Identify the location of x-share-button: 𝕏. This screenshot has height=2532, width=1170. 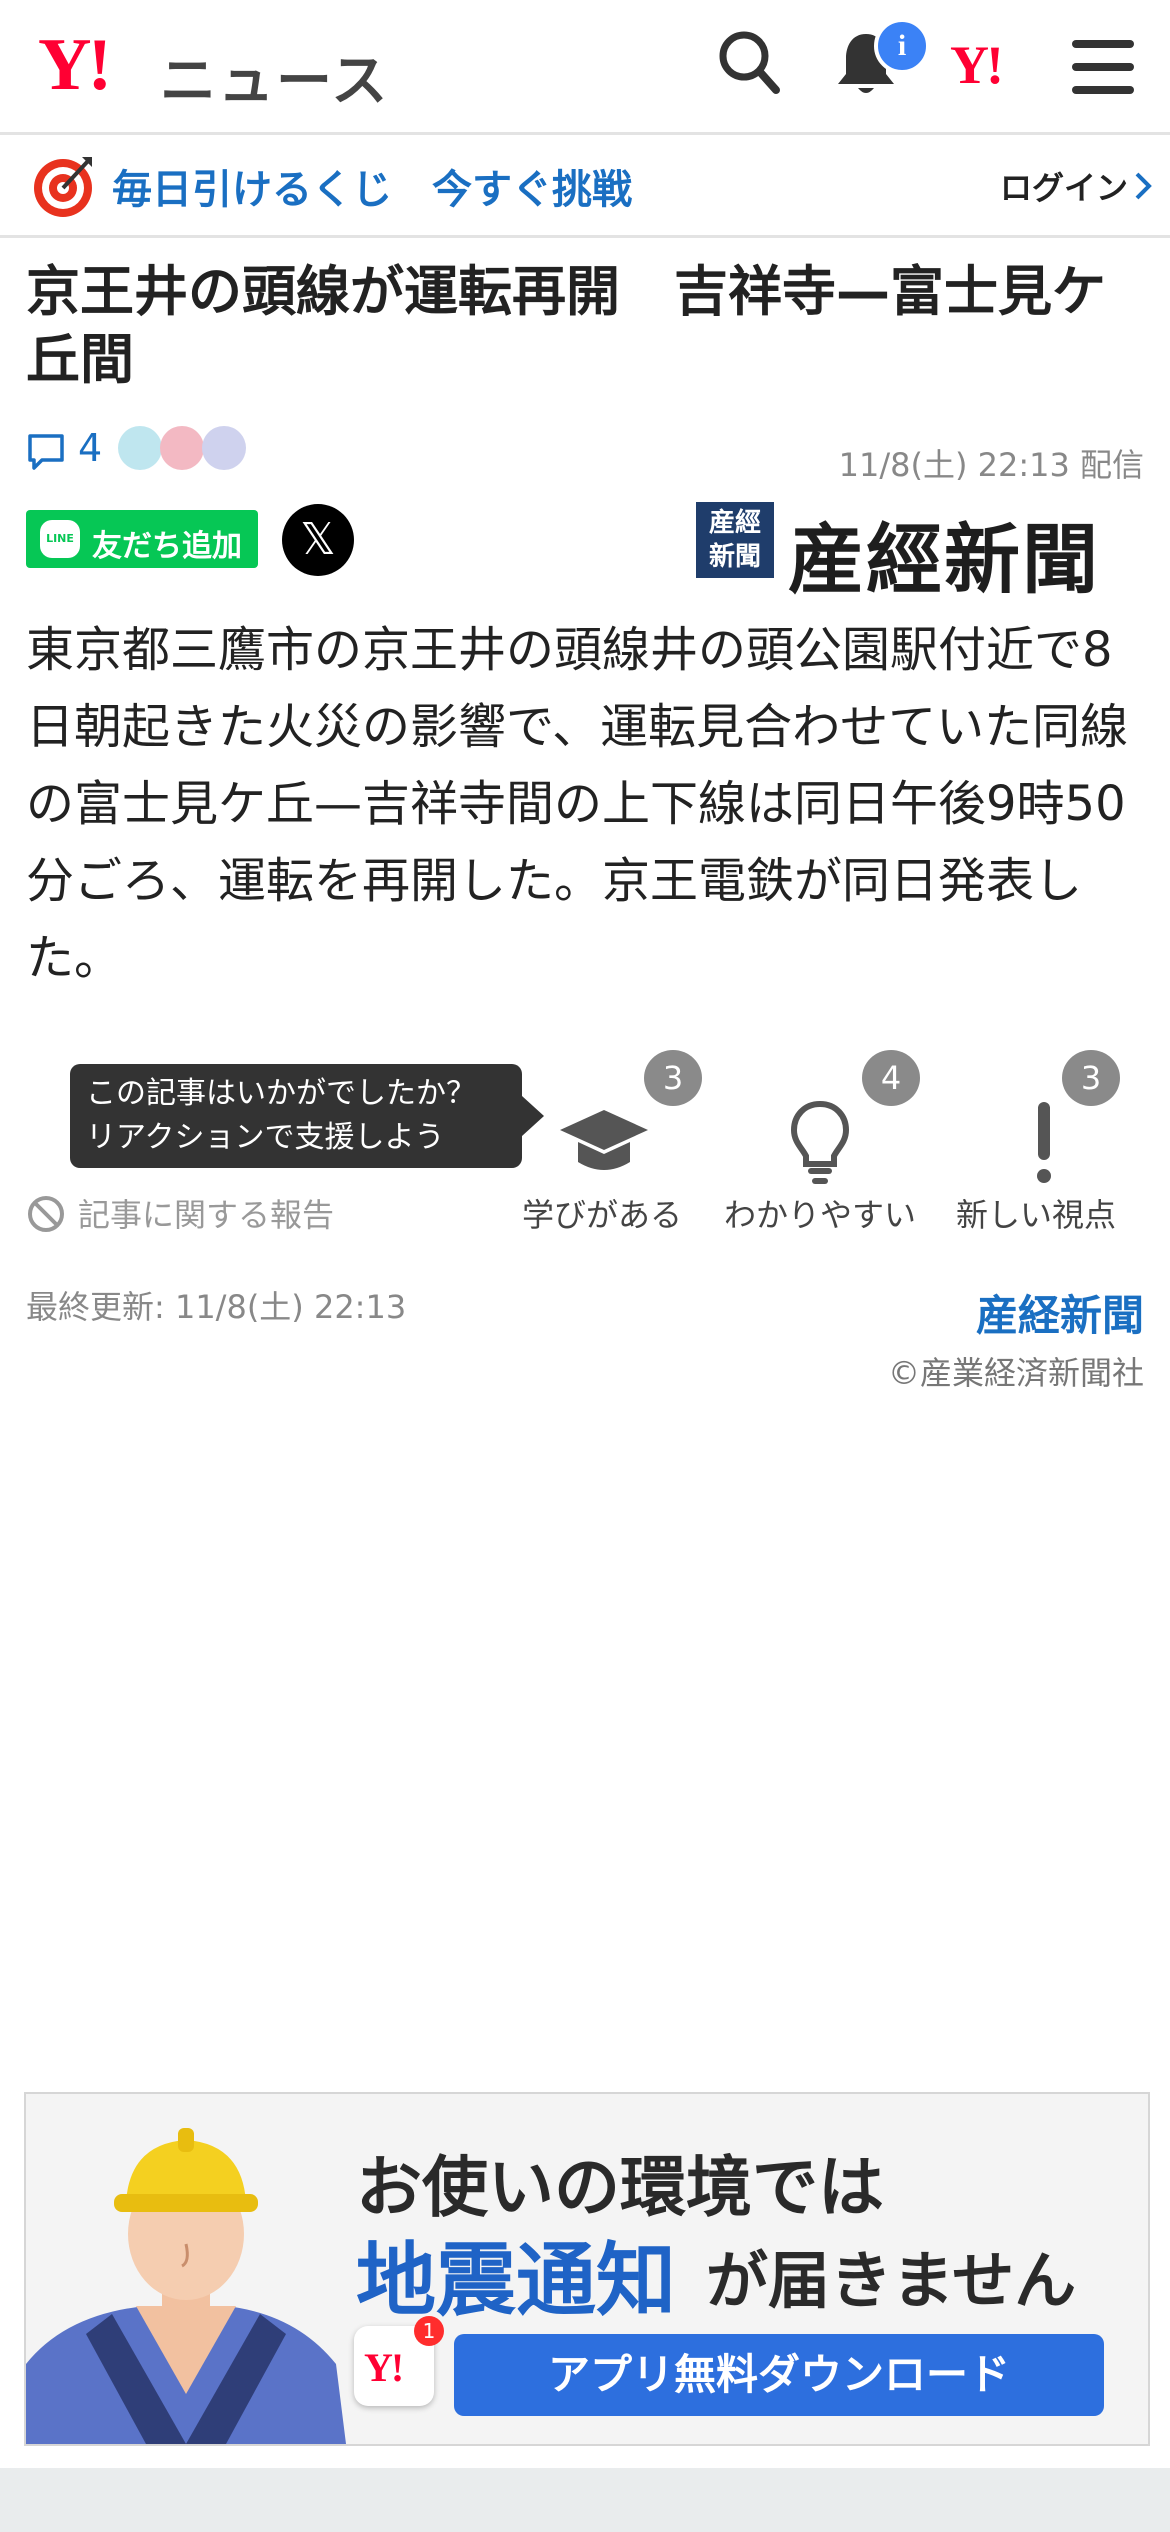
(318, 540).